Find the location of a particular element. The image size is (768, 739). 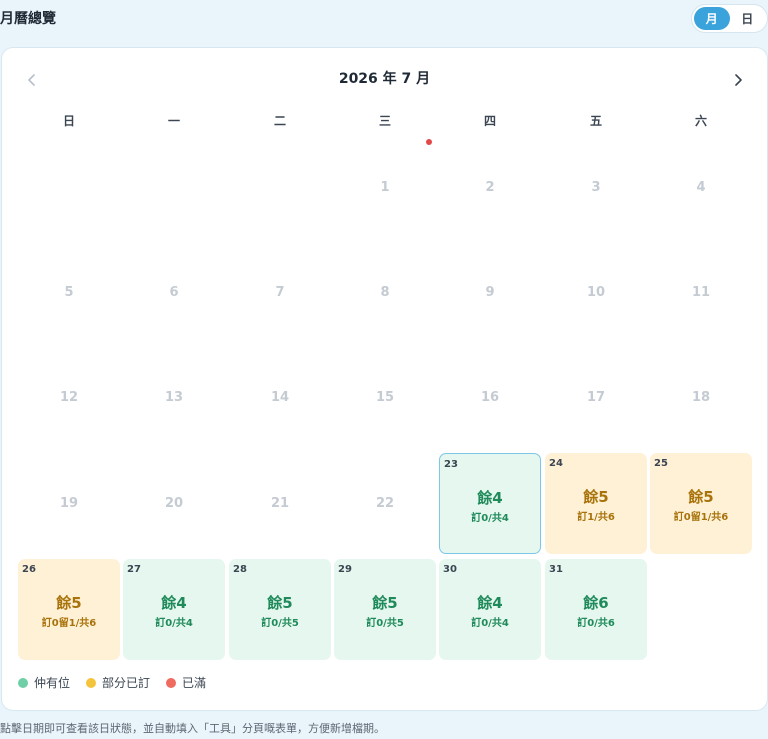

calendar-day-disabled: 16 is located at coordinates (490, 397).